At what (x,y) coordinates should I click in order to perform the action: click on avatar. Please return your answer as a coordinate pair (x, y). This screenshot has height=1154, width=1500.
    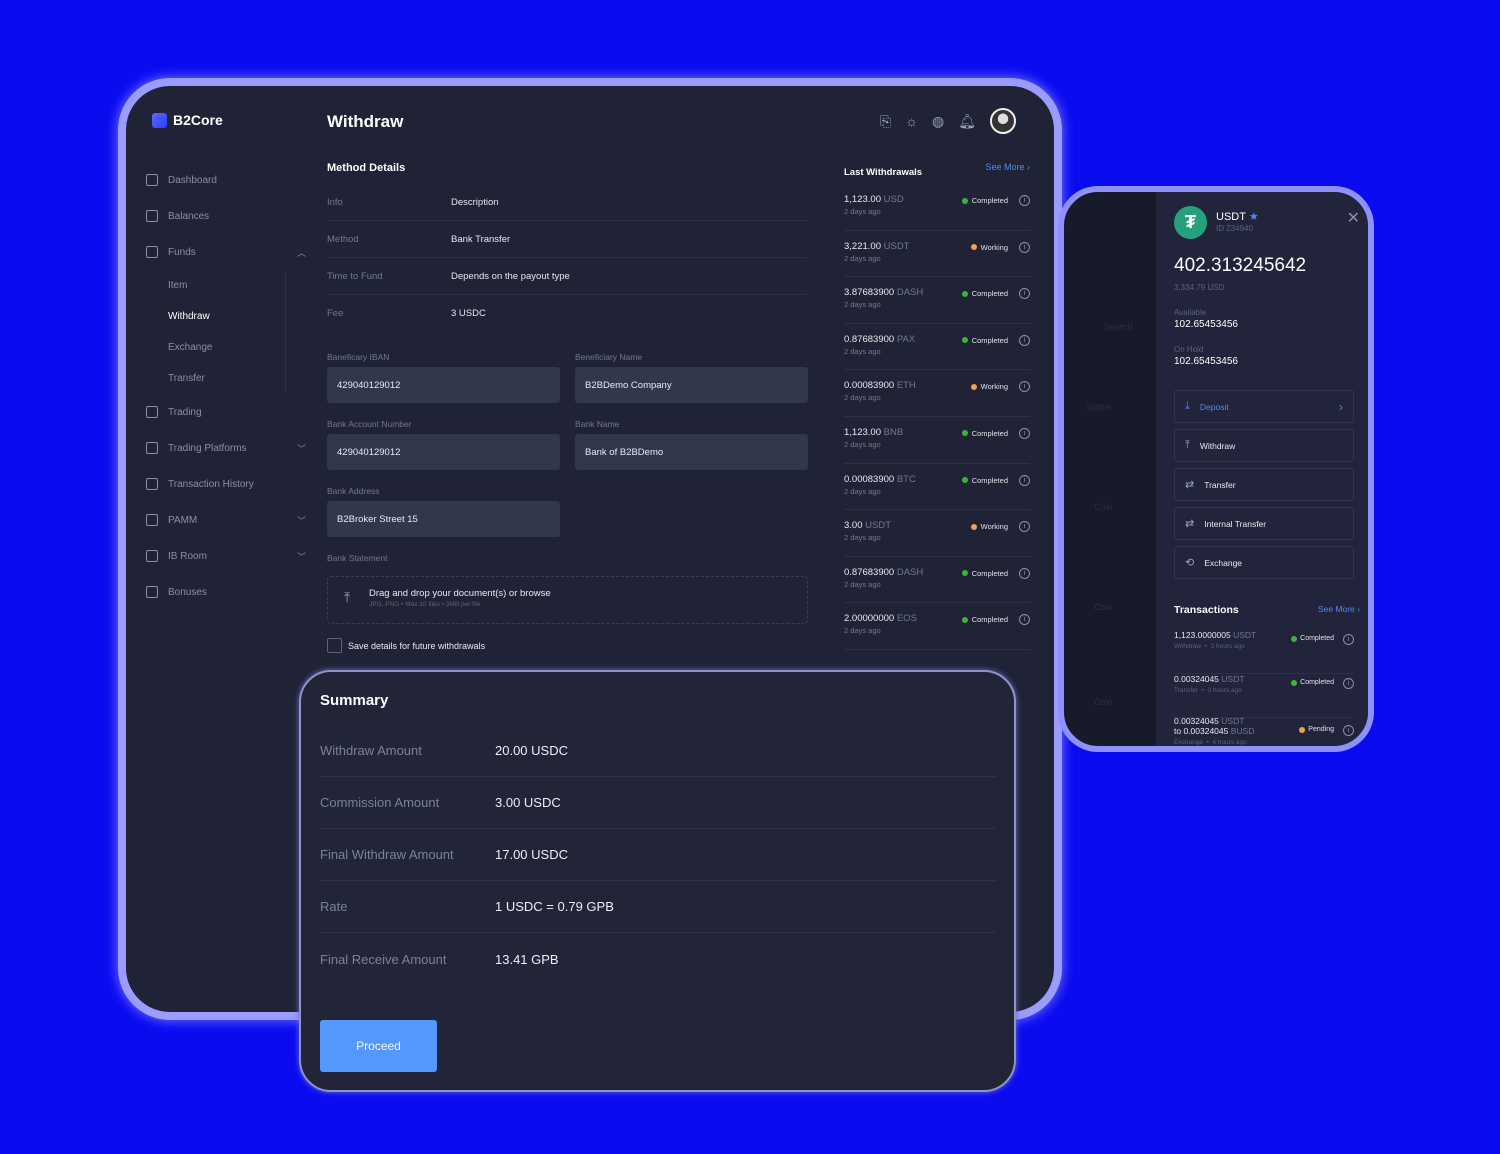
    Looking at the image, I should click on (1003, 121).